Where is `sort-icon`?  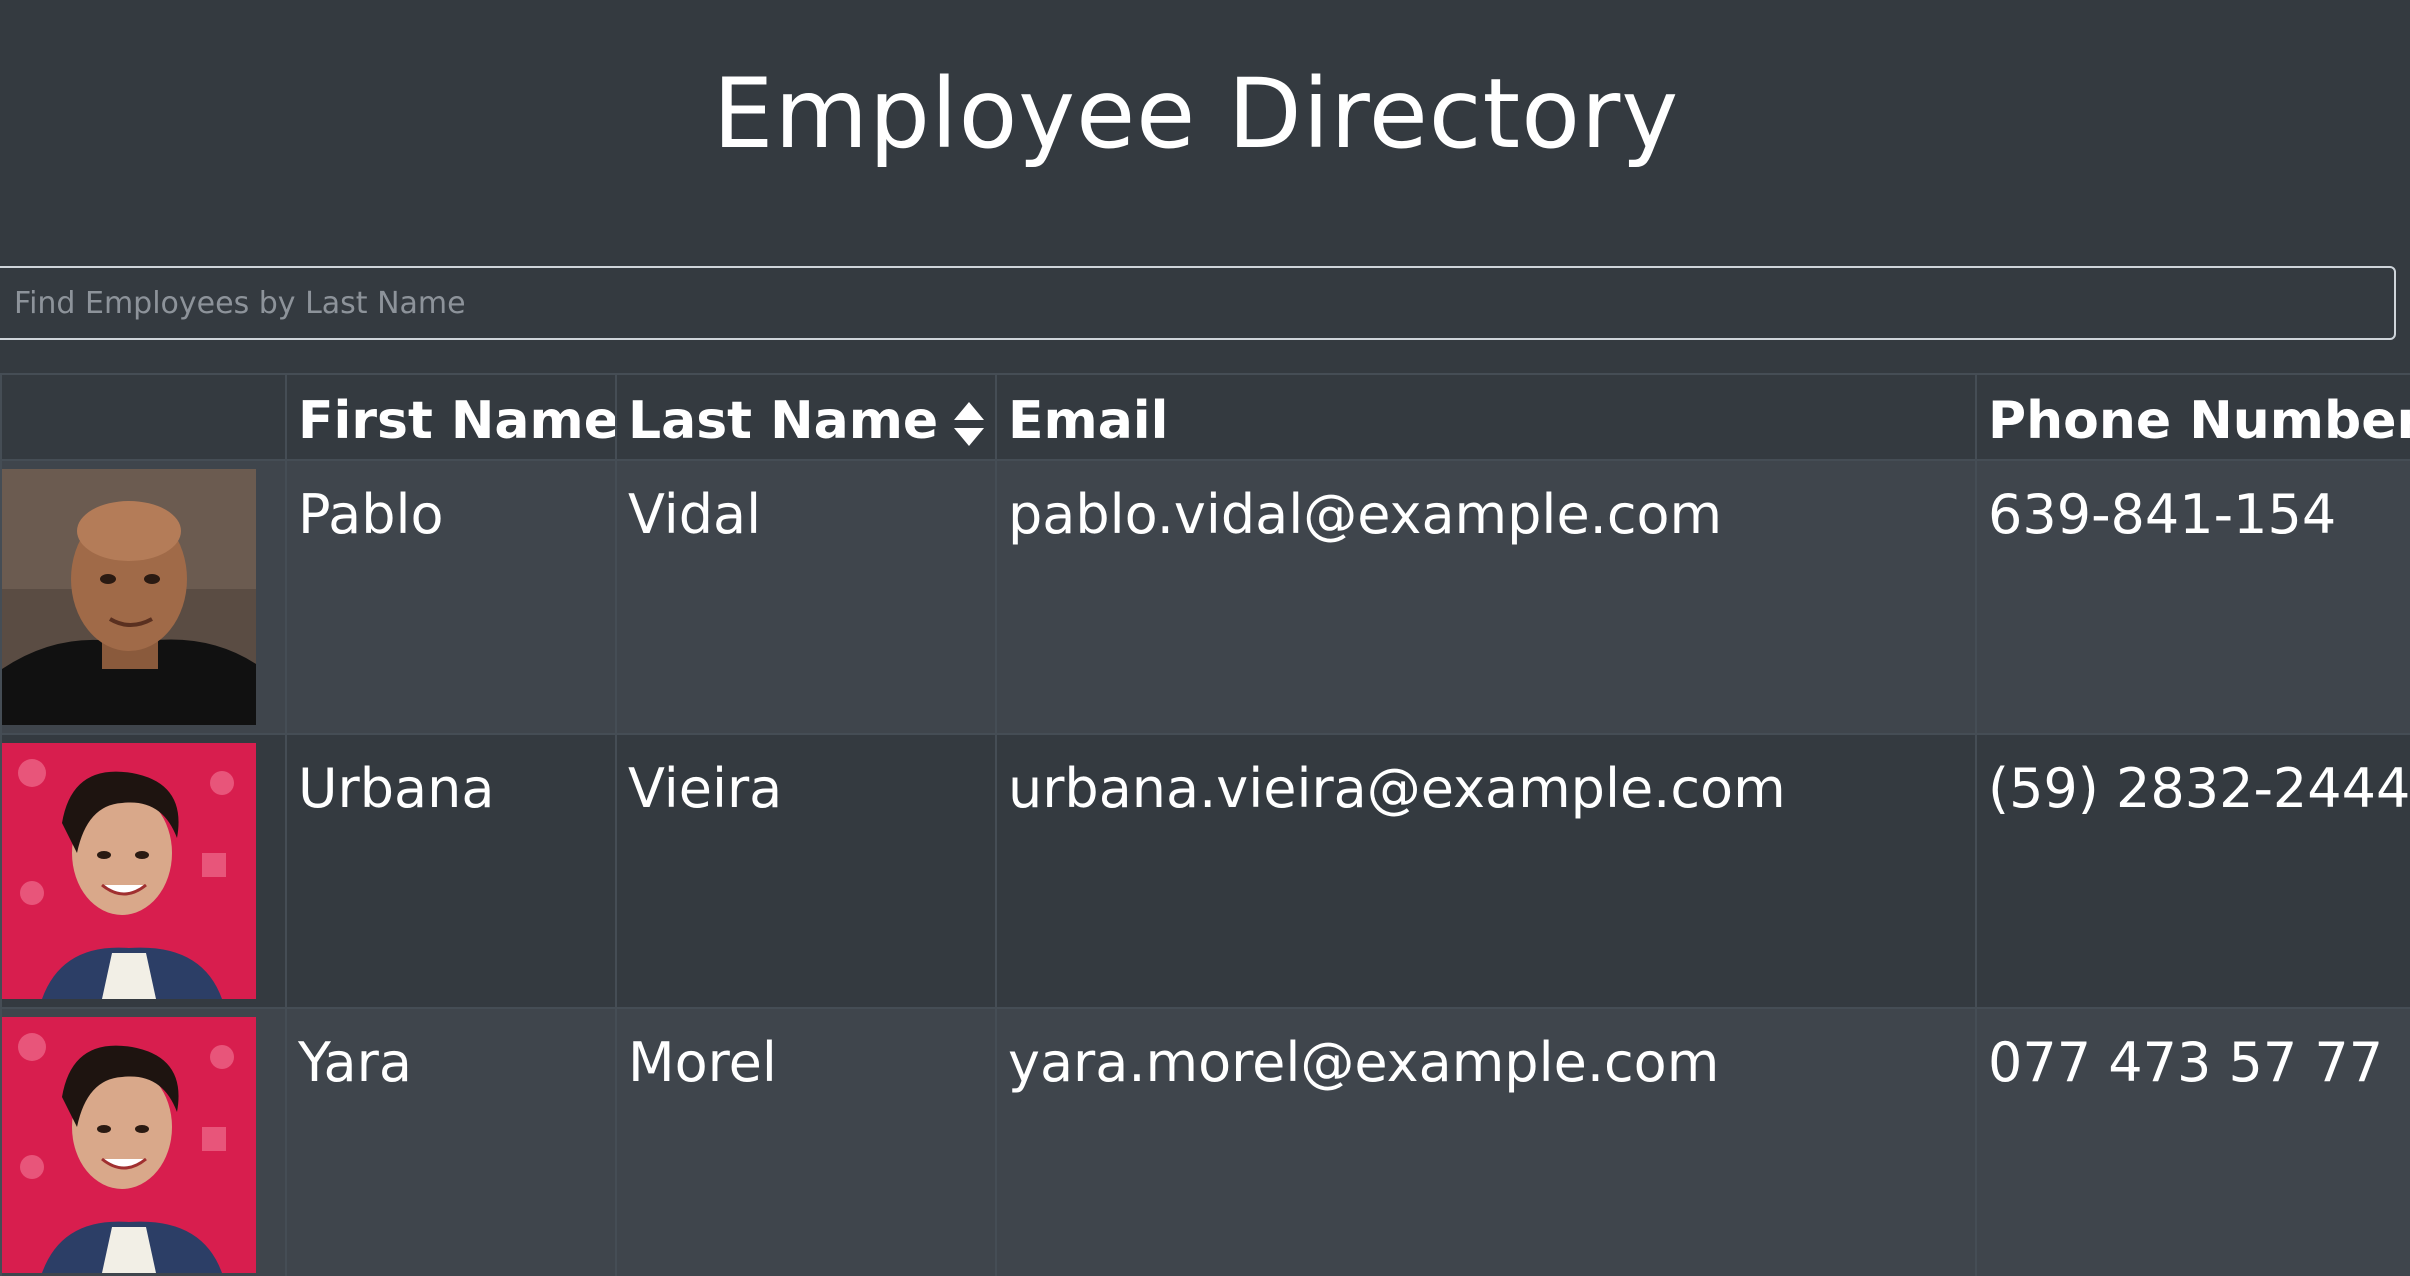 sort-icon is located at coordinates (969, 424).